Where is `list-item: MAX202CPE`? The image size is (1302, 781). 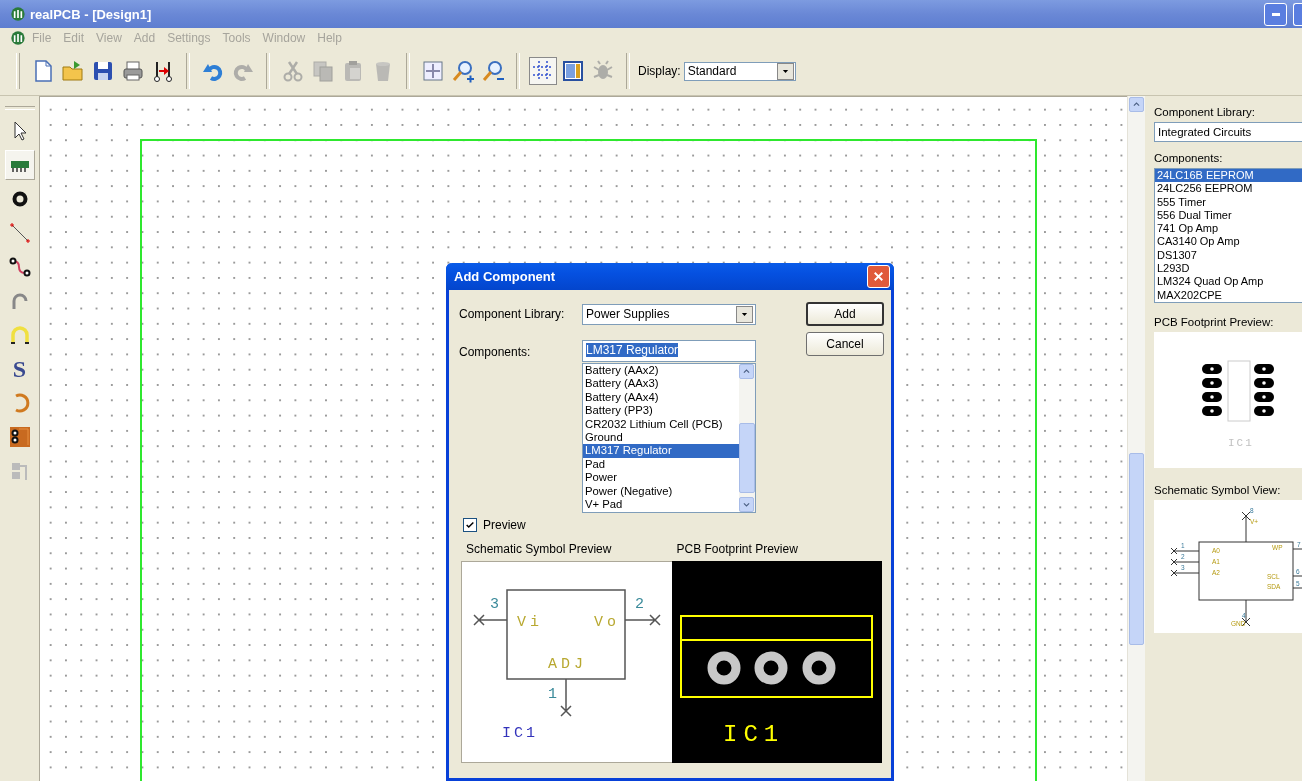 list-item: MAX202CPE is located at coordinates (1228, 295).